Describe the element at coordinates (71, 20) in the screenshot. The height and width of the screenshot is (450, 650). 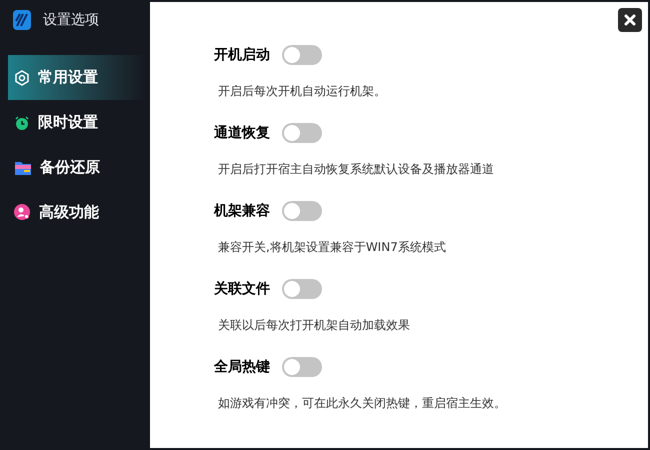
I see `app-title: 设置选项` at that location.